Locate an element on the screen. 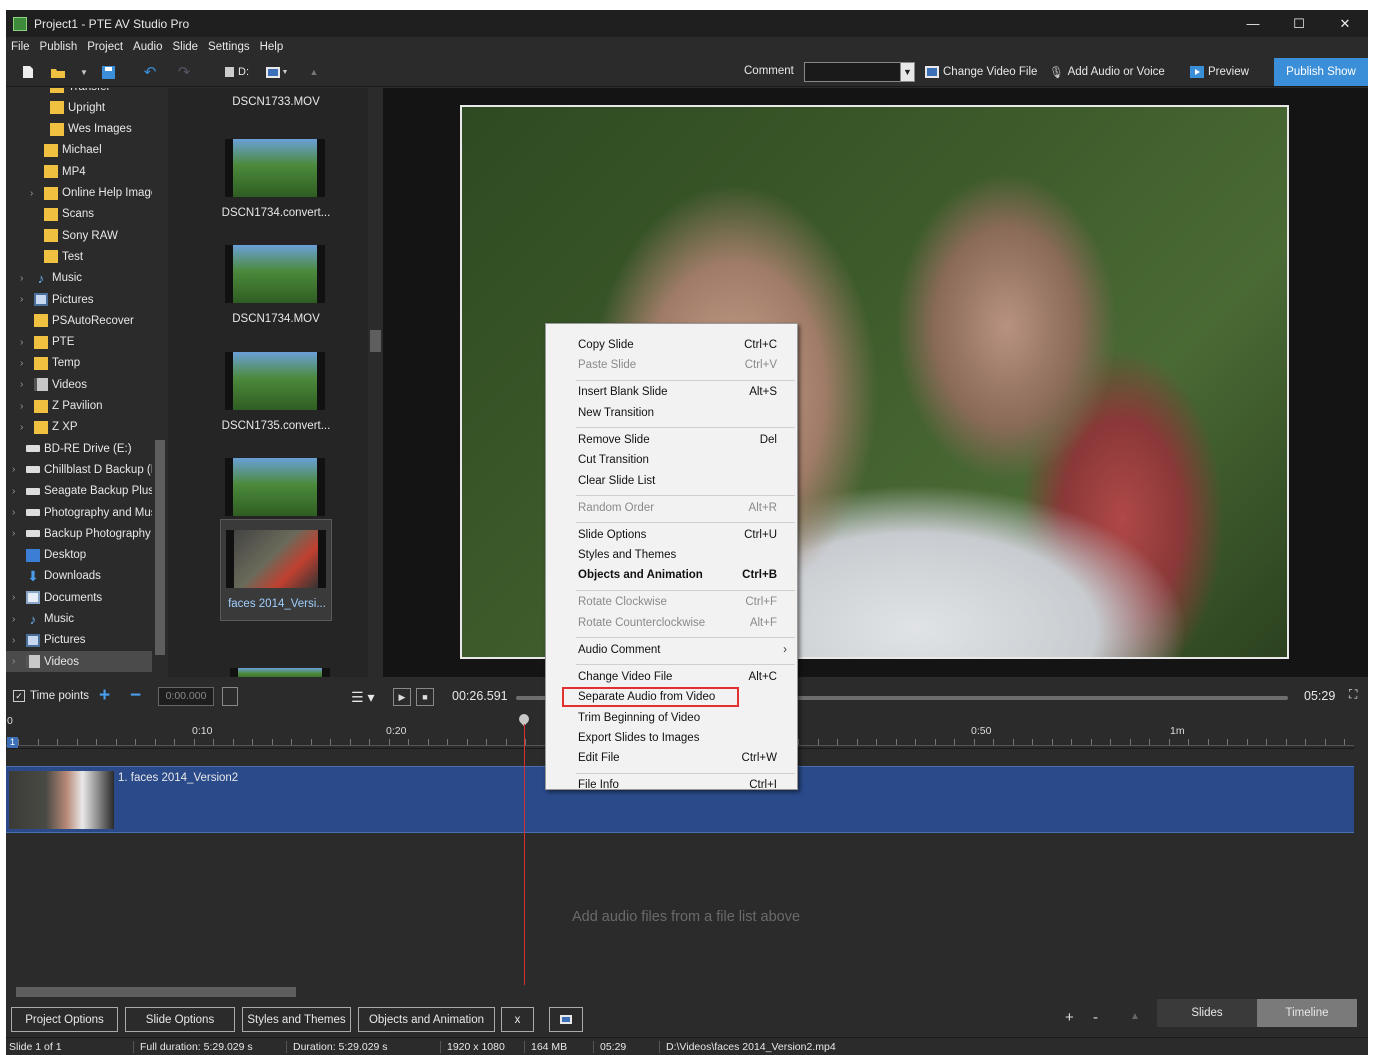 Image resolution: width=1373 pixels, height=1055 pixels. tree-item: PSAutoRecover is located at coordinates (84, 320).